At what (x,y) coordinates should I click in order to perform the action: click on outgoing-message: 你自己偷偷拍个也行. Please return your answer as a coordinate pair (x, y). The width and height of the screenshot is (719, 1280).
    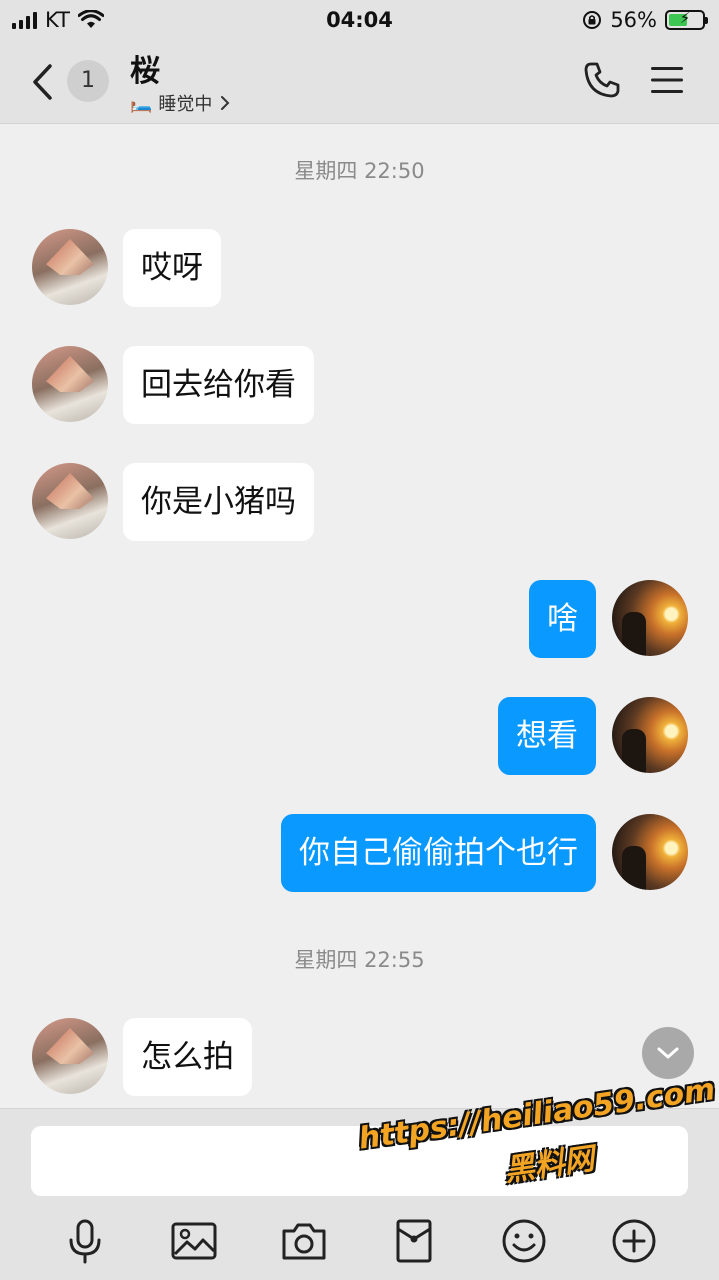
    Looking at the image, I should click on (438, 853).